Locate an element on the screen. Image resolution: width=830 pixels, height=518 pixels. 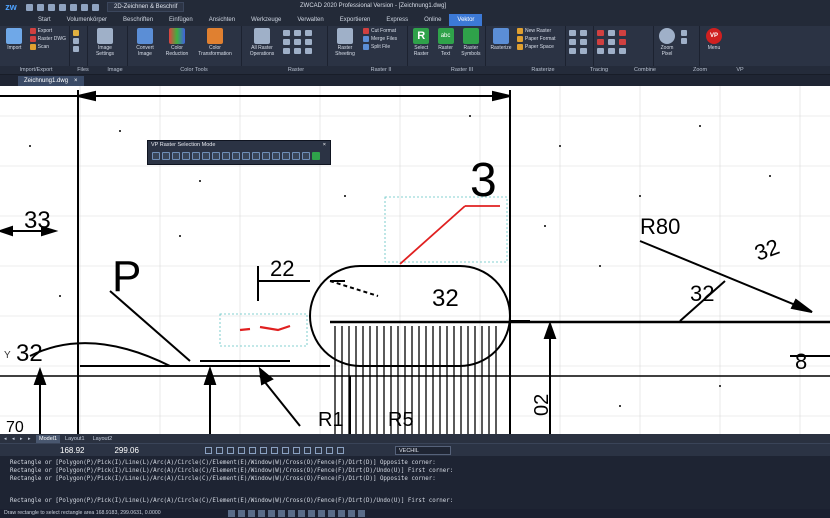
tab-exportieren: Exportieren is located at coordinates (355, 20).